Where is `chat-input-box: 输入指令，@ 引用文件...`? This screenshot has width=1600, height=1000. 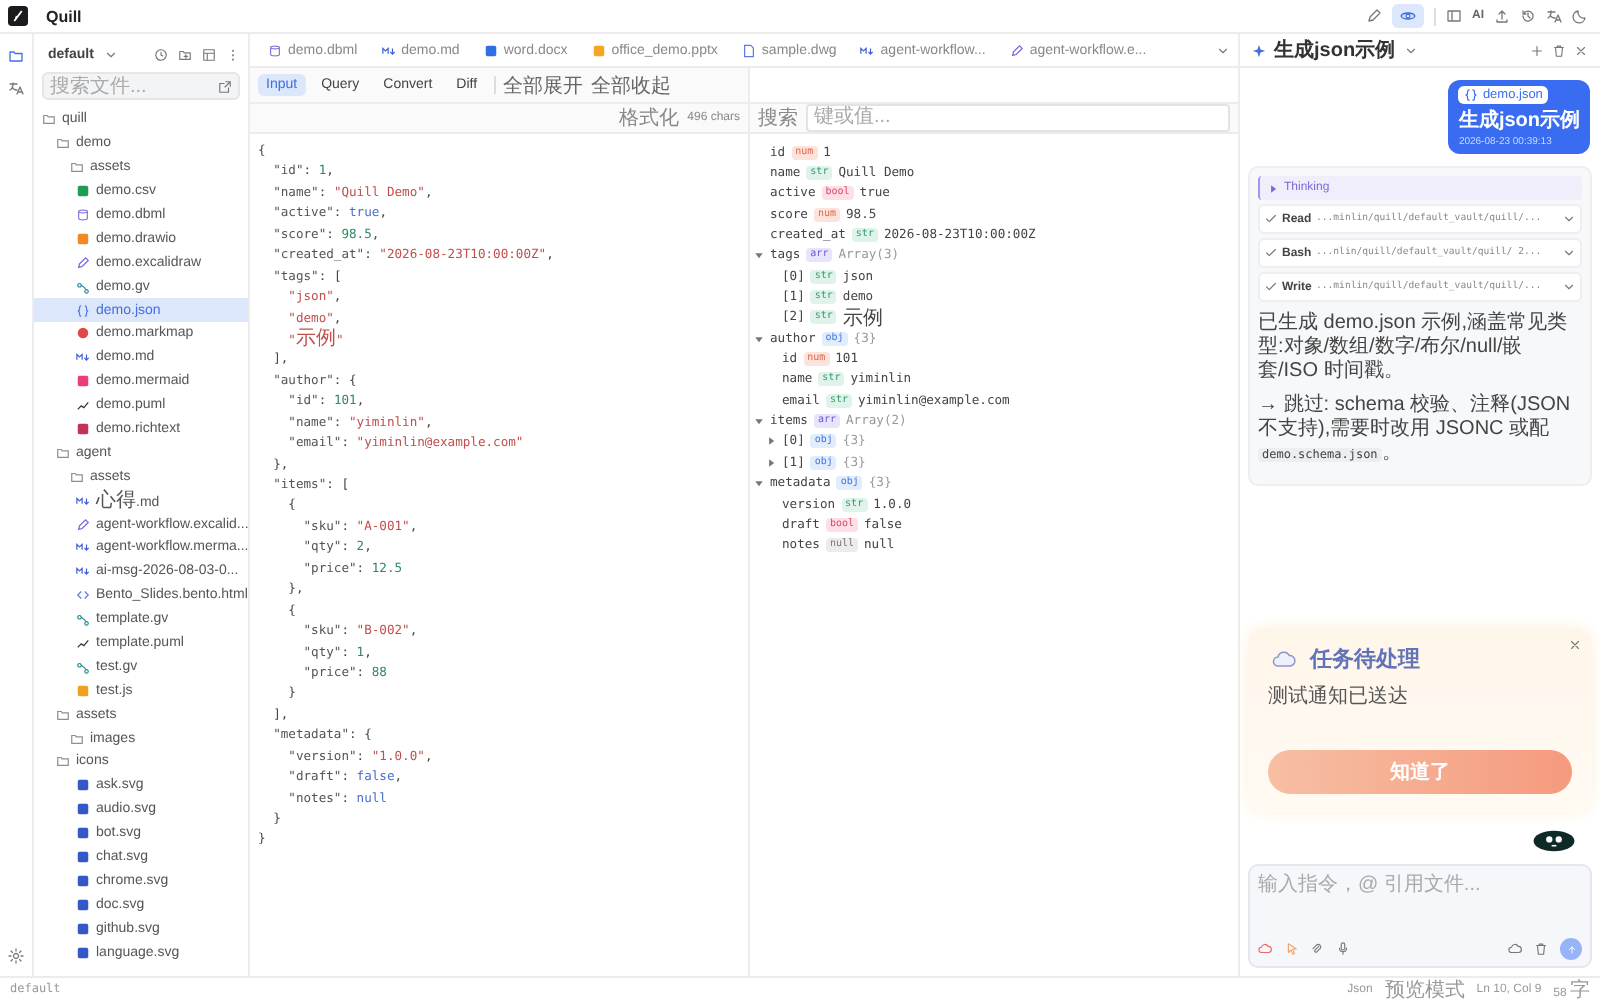 chat-input-box: 输入指令，@ 引用文件... is located at coordinates (1420, 916).